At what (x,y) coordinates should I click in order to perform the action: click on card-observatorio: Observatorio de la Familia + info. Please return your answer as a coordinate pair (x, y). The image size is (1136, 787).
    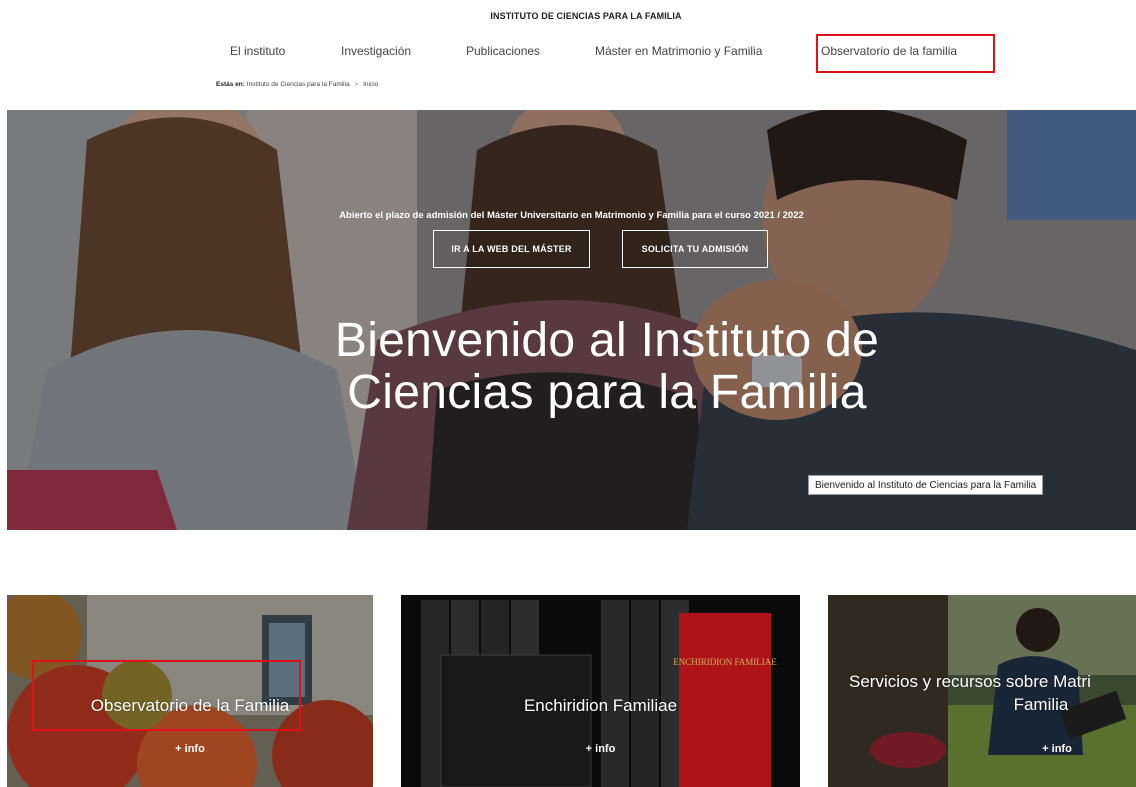
    Looking at the image, I should click on (190, 691).